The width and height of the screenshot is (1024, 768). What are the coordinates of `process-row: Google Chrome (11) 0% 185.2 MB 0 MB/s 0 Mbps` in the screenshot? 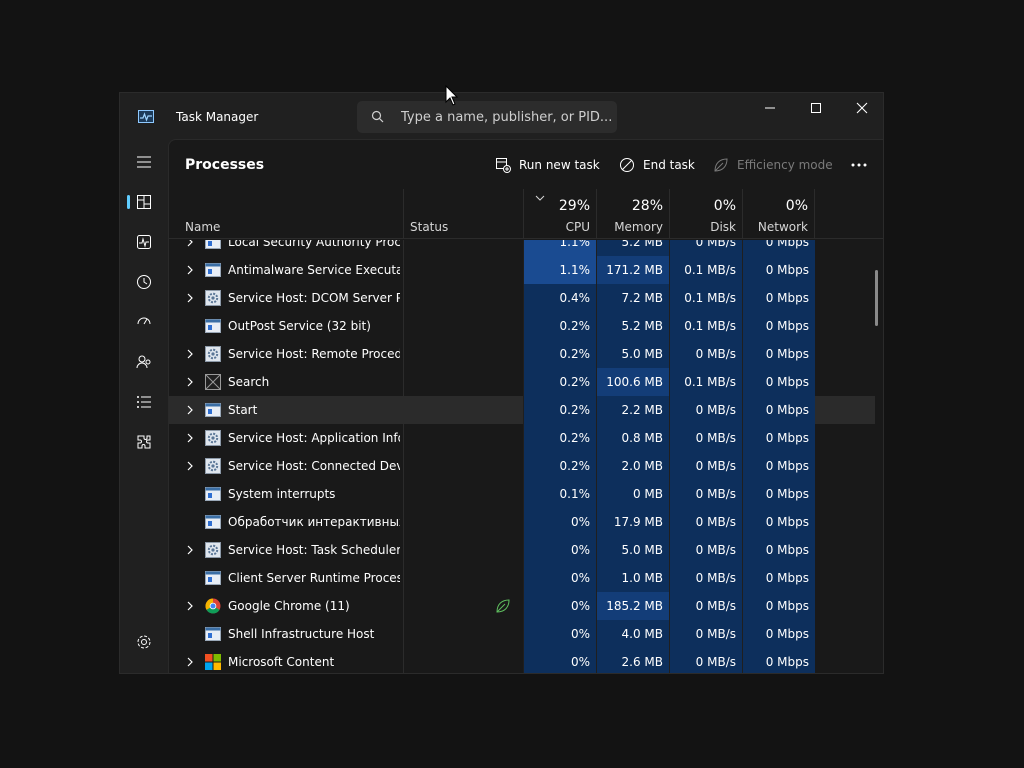 It's located at (526, 606).